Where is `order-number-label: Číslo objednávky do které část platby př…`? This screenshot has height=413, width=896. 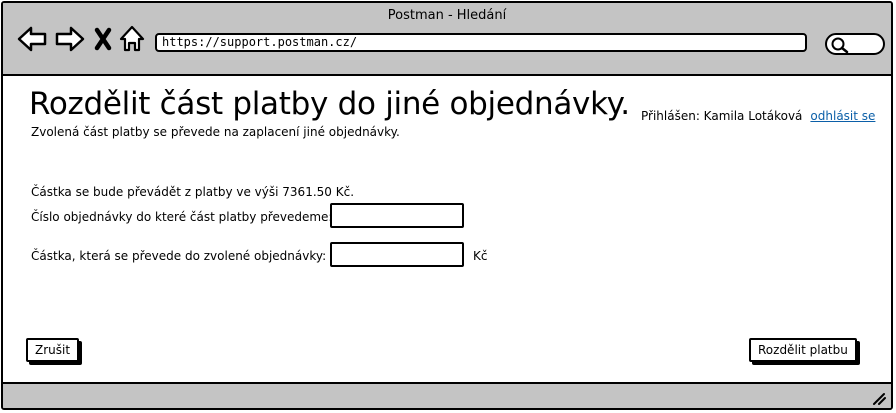 order-number-label: Číslo objednávky do které část platby př… is located at coordinates (182, 217).